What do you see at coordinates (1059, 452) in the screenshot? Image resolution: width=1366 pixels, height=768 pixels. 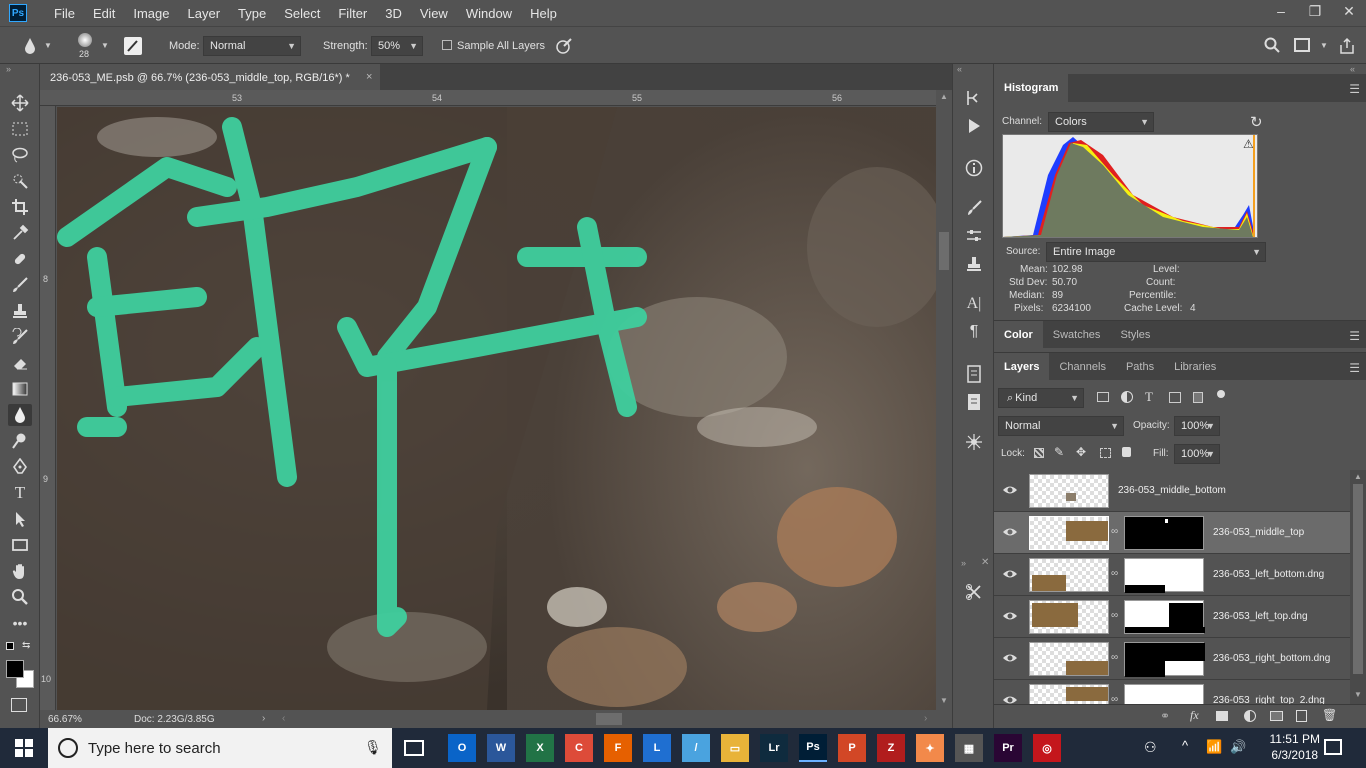 I see `lock-pixels-icon: ✎` at bounding box center [1059, 452].